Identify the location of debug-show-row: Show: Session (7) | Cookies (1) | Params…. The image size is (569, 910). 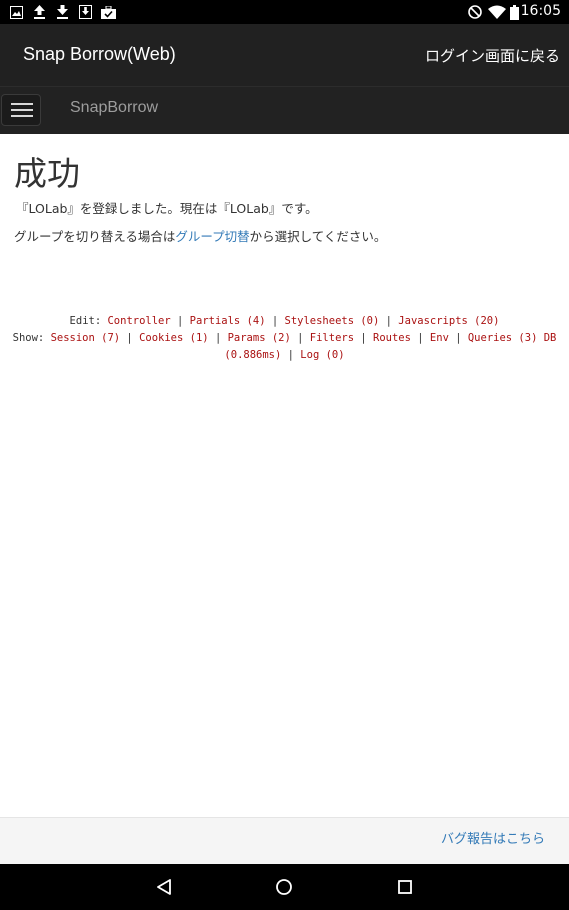
(284, 346).